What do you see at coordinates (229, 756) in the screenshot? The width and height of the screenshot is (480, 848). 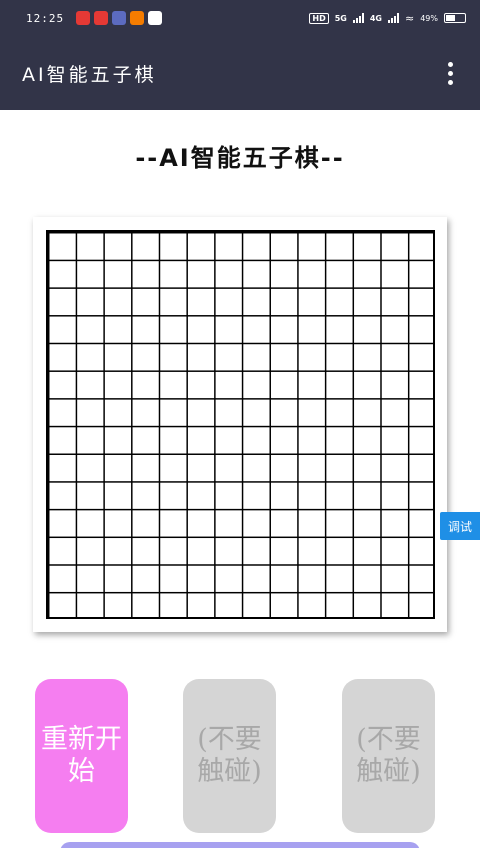 I see `dont-touch-button-1: (不要触碰)` at bounding box center [229, 756].